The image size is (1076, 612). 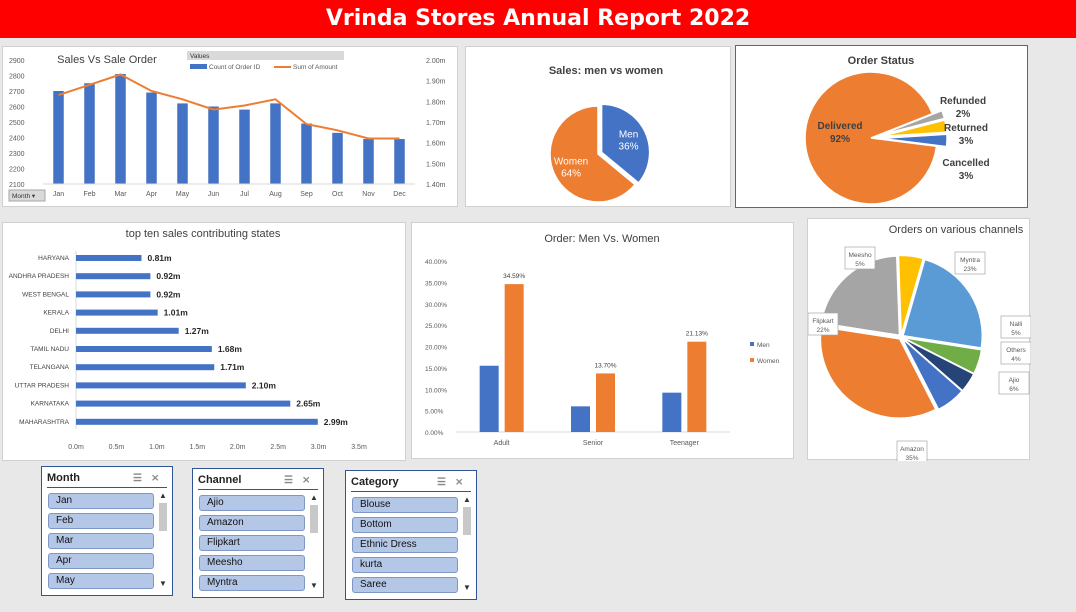 I want to click on y-tick-label: 2600, so click(x=17, y=108).